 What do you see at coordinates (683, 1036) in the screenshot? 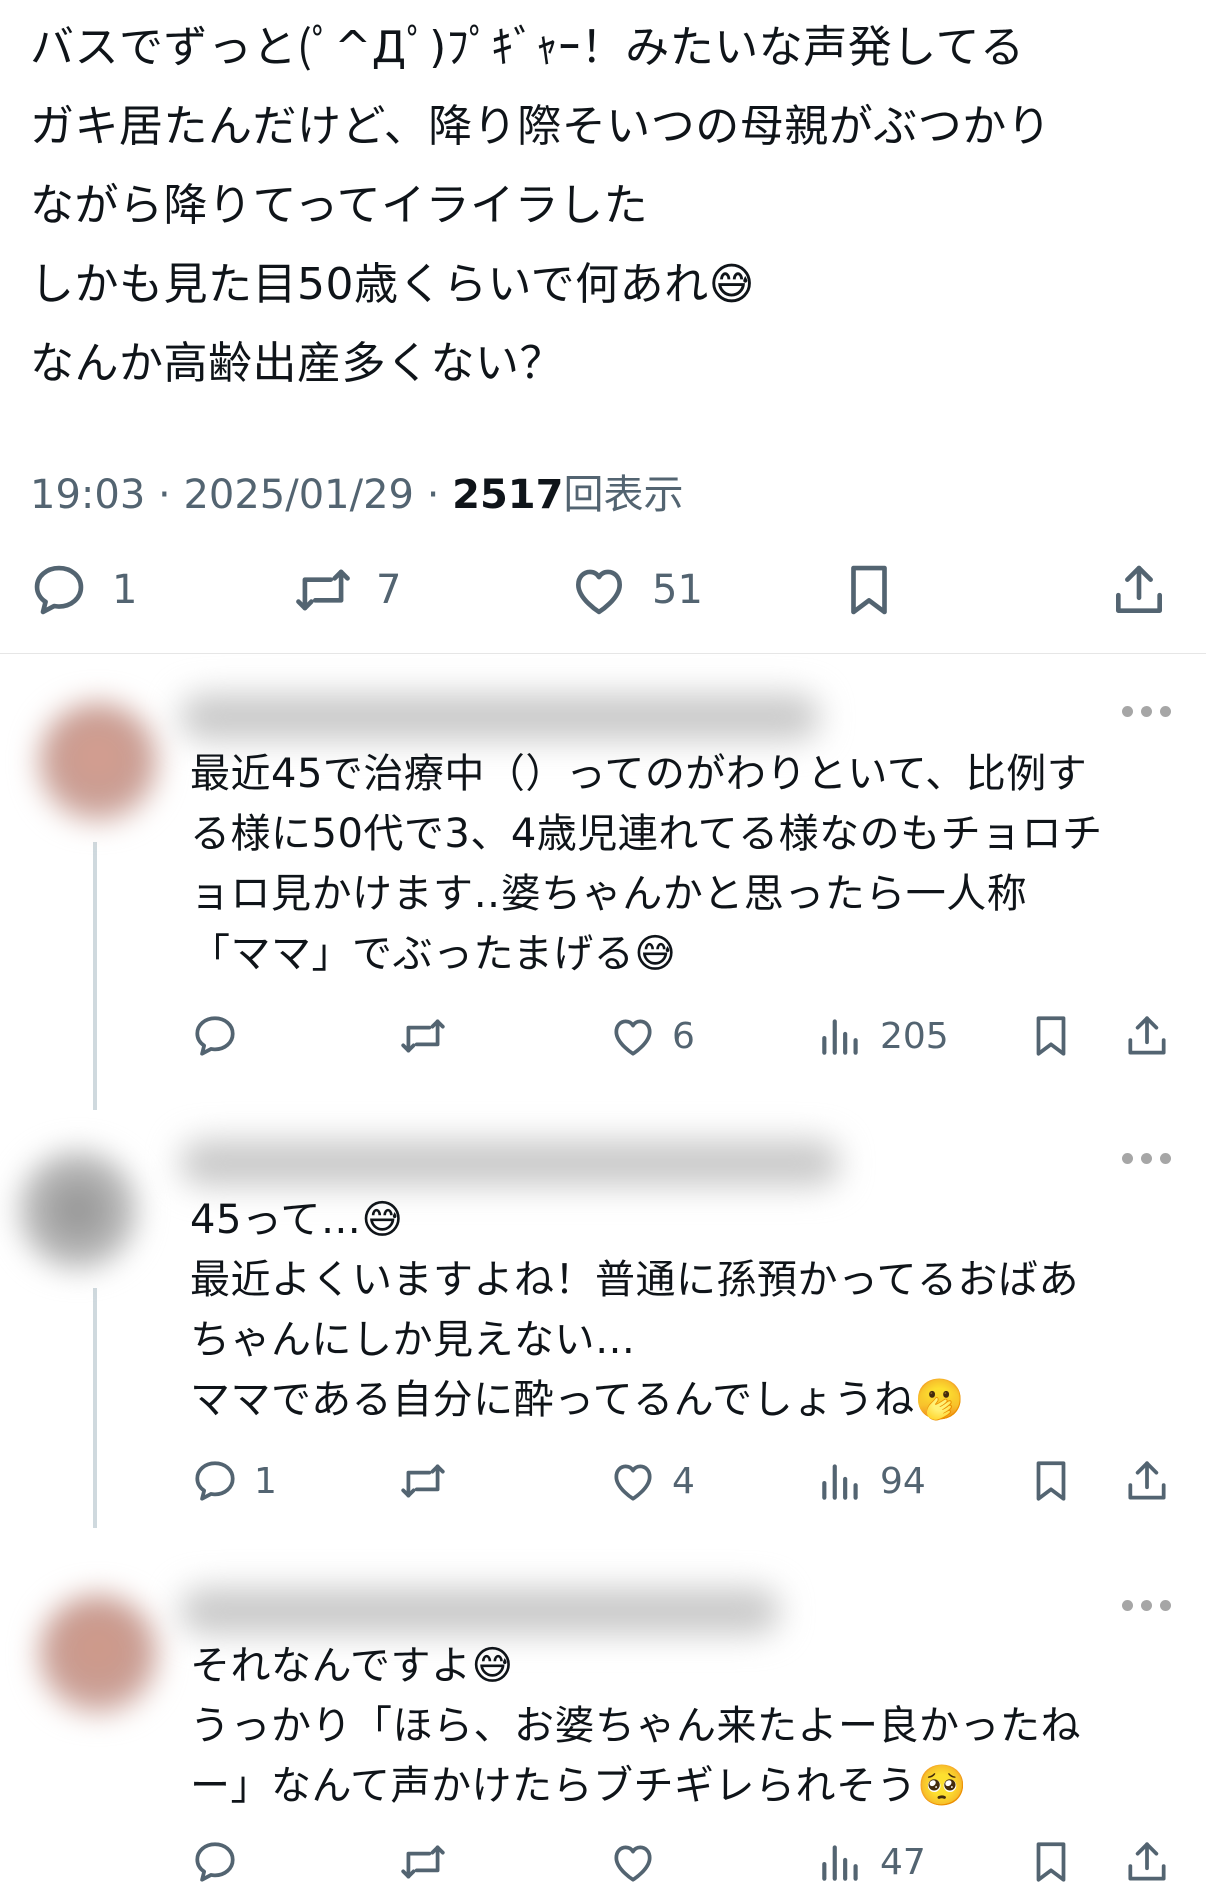
I see `like-count: 6` at bounding box center [683, 1036].